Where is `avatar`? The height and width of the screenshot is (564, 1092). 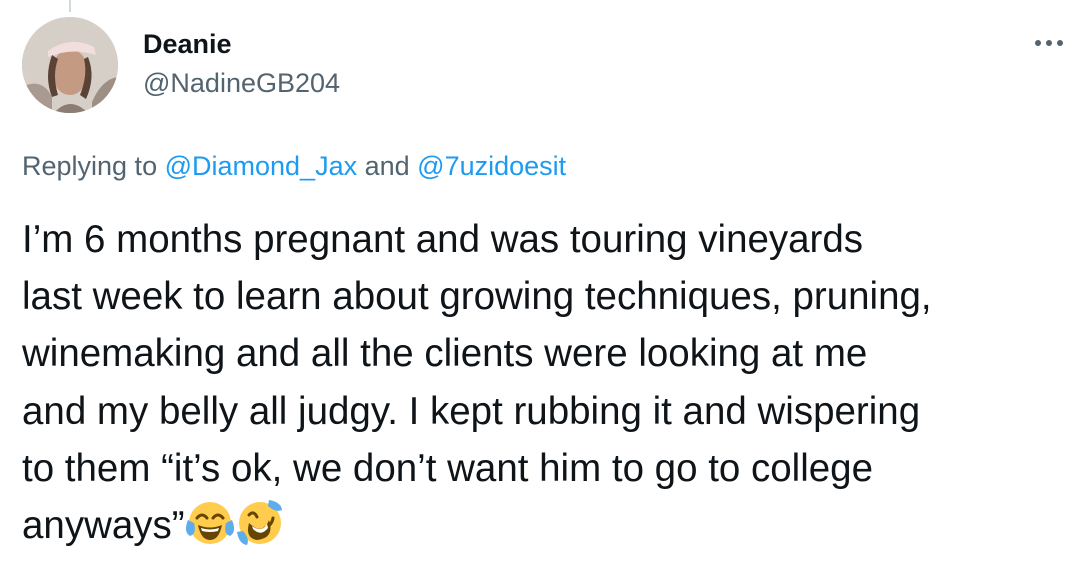 avatar is located at coordinates (70, 65).